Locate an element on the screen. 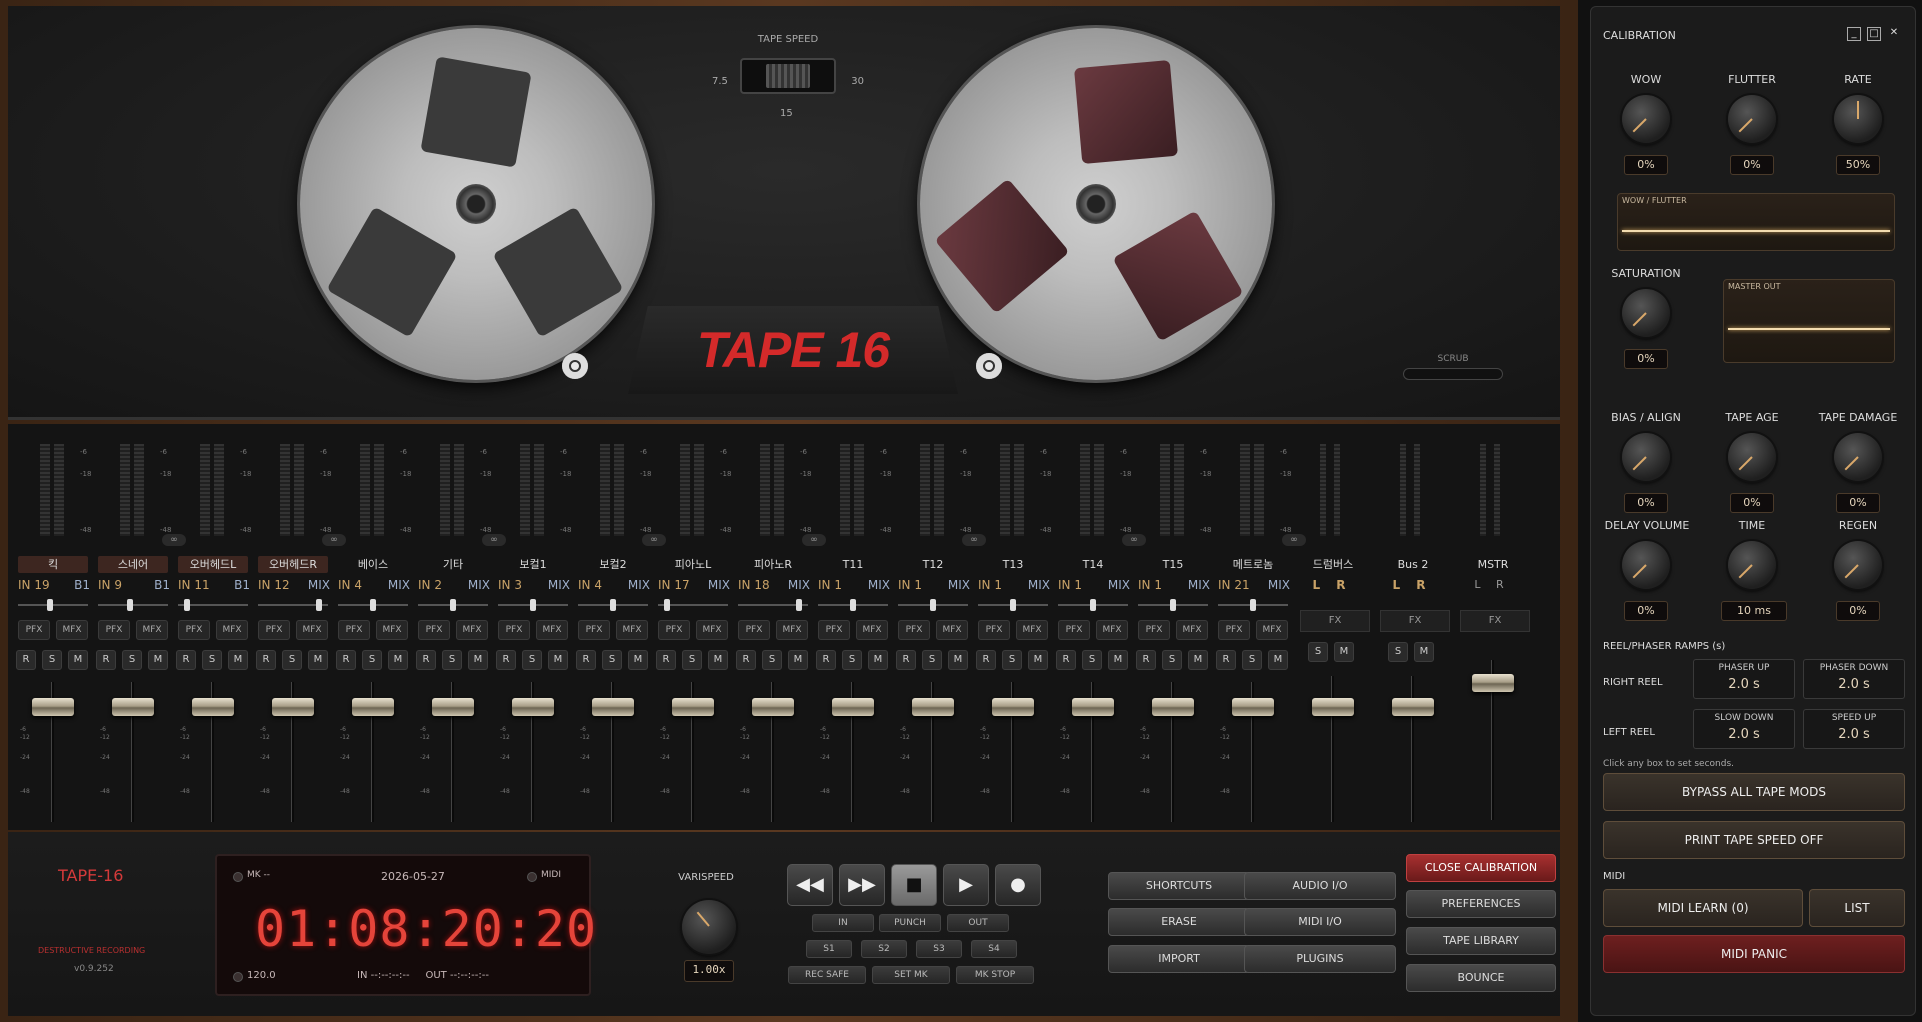  bus-solo-button: S is located at coordinates (1398, 652).